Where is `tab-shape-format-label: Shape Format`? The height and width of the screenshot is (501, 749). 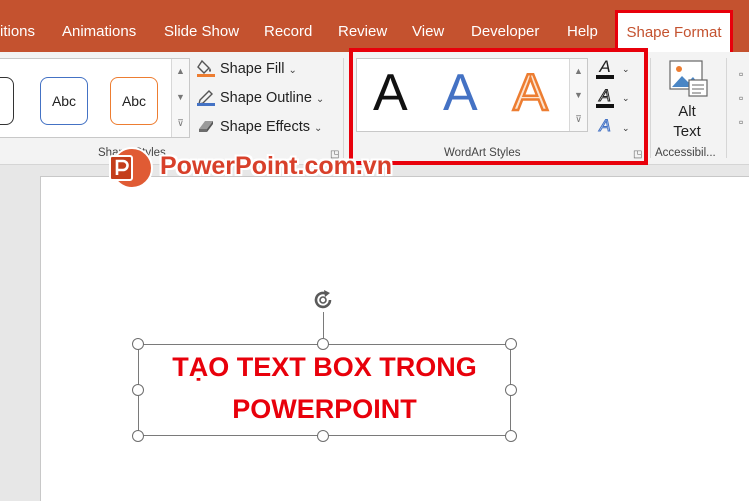 tab-shape-format-label: Shape Format is located at coordinates (674, 32).